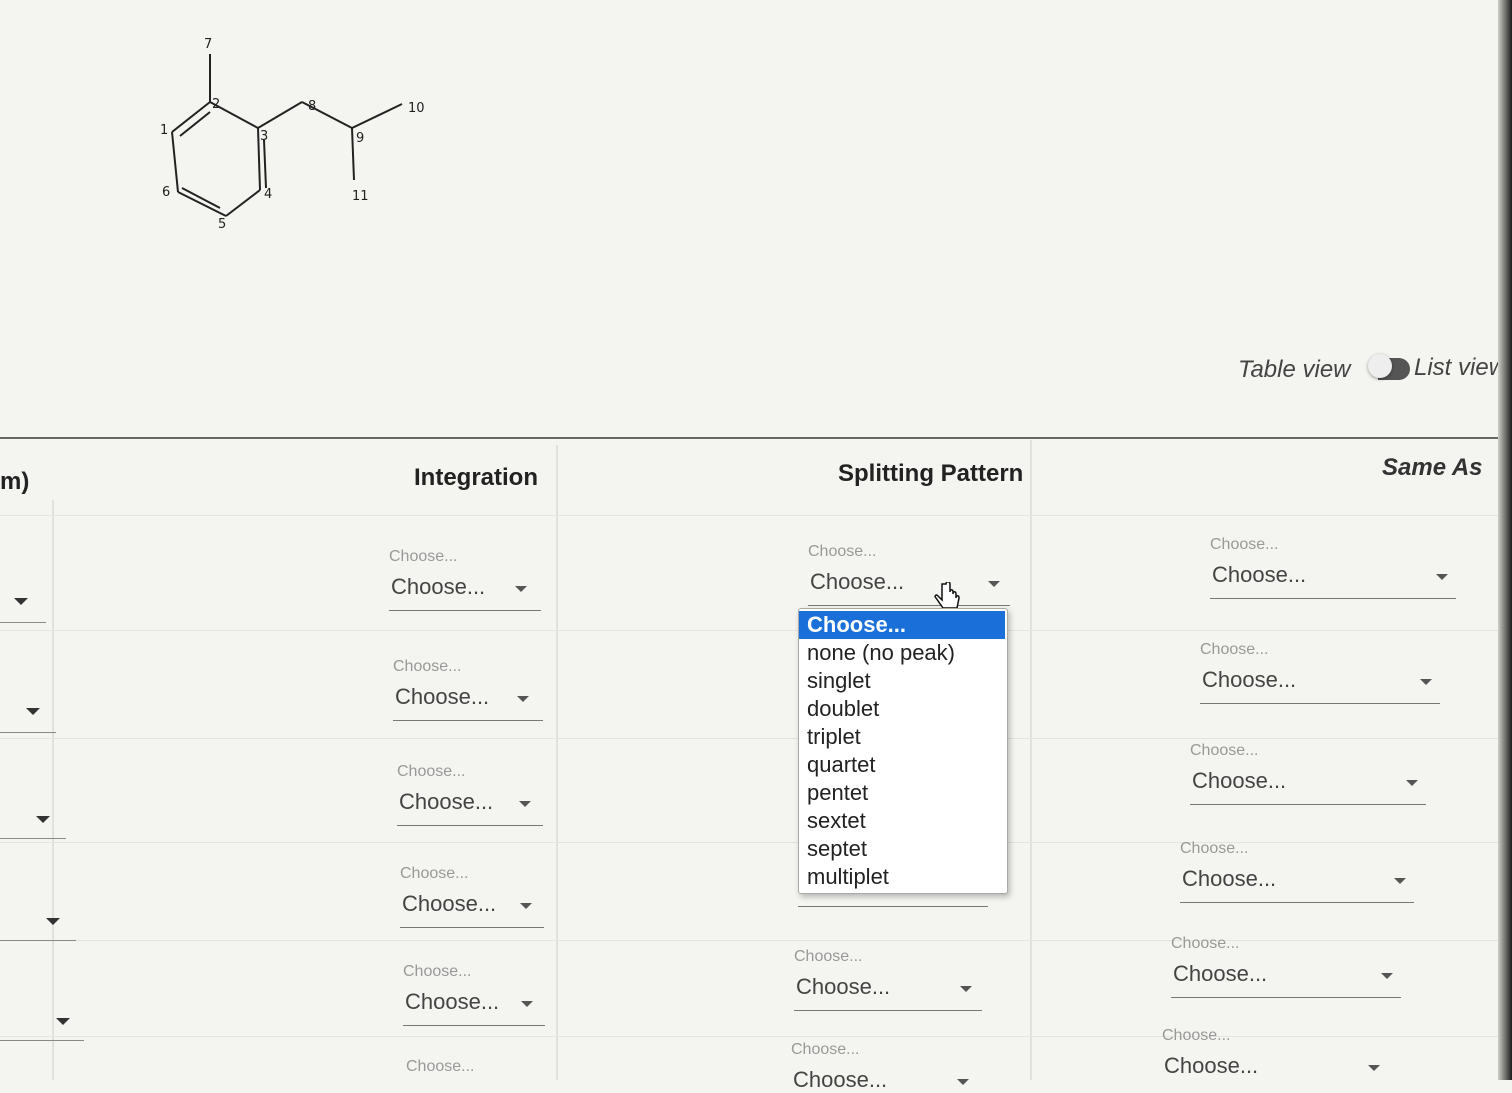 The height and width of the screenshot is (1093, 1512). Describe the element at coordinates (476, 477) in the screenshot. I see `column-header-integration: Integration` at that location.